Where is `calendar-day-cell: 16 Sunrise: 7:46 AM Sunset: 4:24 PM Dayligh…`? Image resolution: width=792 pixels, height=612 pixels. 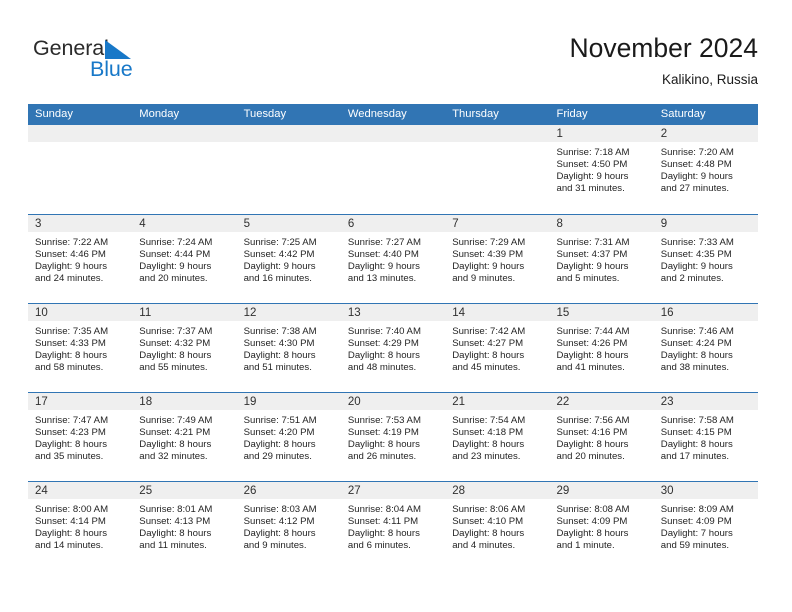 calendar-day-cell: 16 Sunrise: 7:46 AM Sunset: 4:24 PM Dayligh… is located at coordinates (705, 347).